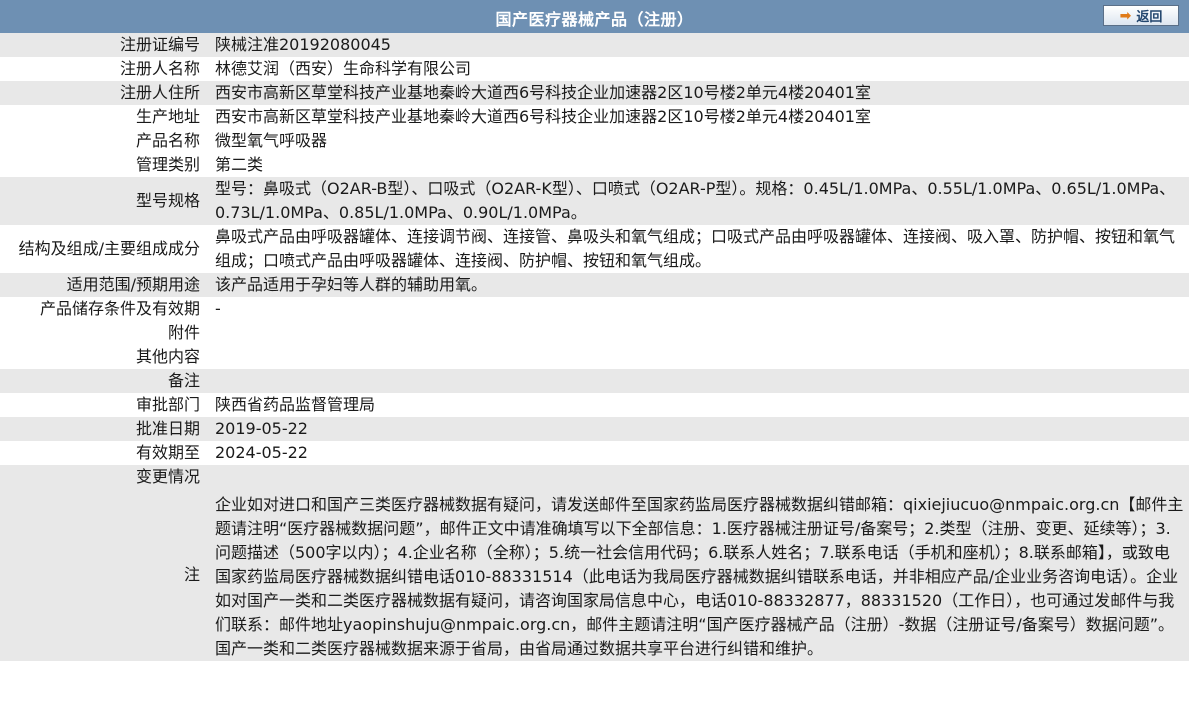 This screenshot has width=1193, height=709. What do you see at coordinates (271, 140) in the screenshot?
I see `field-value: 微型氧气呼吸器` at bounding box center [271, 140].